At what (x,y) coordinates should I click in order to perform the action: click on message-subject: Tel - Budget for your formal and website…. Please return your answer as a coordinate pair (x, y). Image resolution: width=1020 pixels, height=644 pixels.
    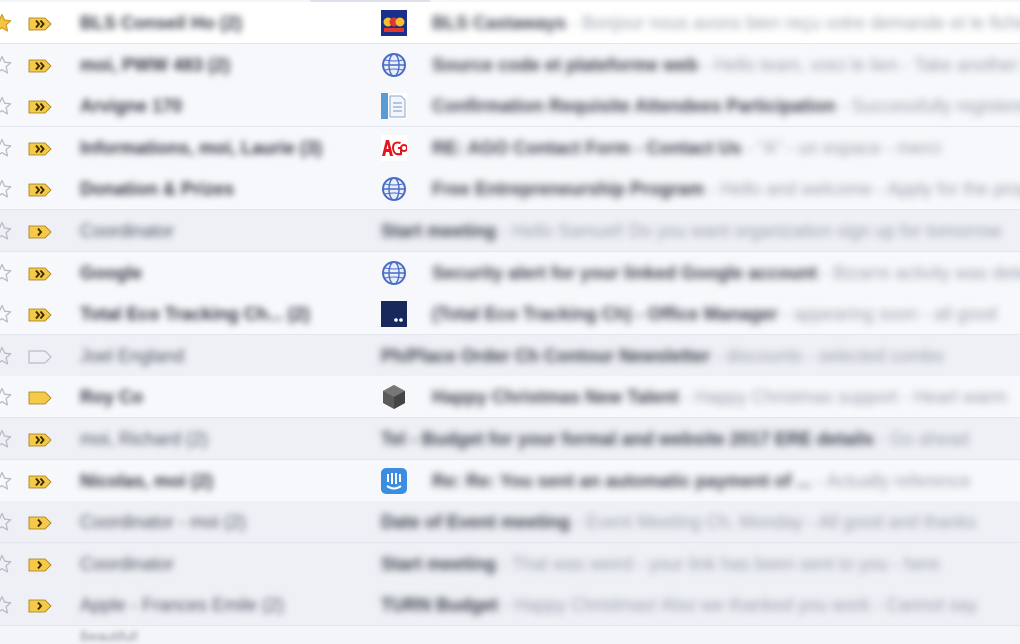
    Looking at the image, I should click on (627, 439).